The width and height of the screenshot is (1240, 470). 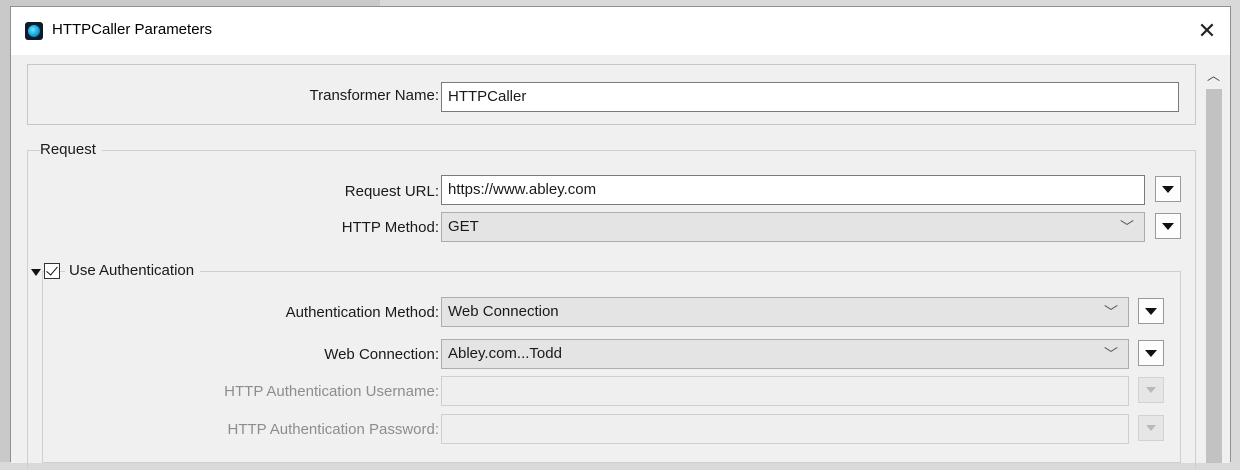 I want to click on authentication-method-menu-button, so click(x=1151, y=311).